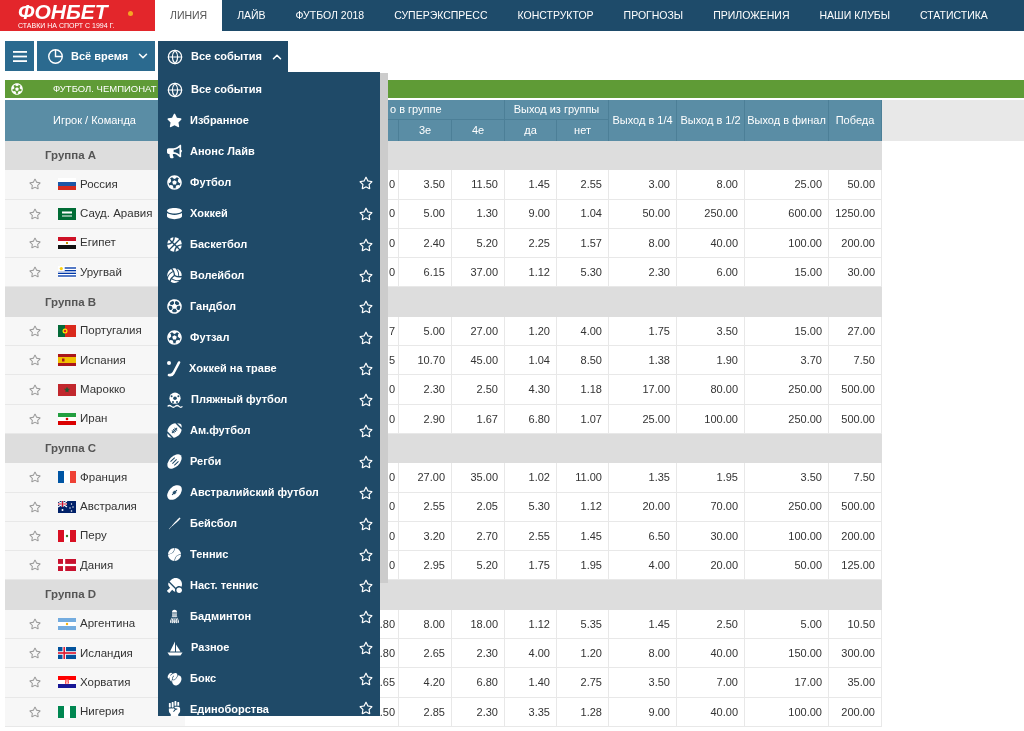 The height and width of the screenshot is (731, 1024). What do you see at coordinates (711, 536) in the screenshot?
I see `odds-cell: 30.00` at bounding box center [711, 536].